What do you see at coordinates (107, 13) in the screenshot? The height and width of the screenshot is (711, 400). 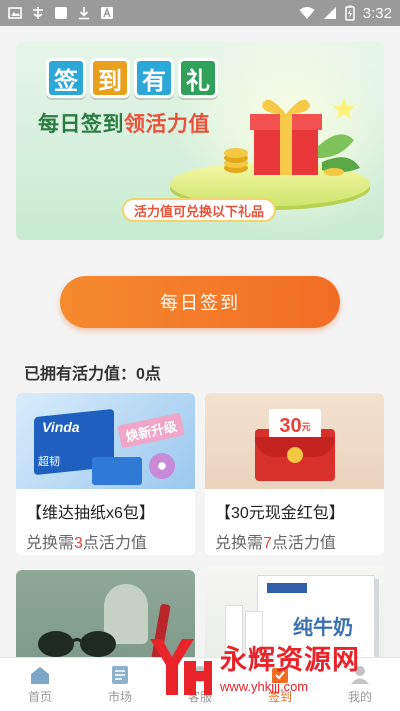 I see `font-icon` at bounding box center [107, 13].